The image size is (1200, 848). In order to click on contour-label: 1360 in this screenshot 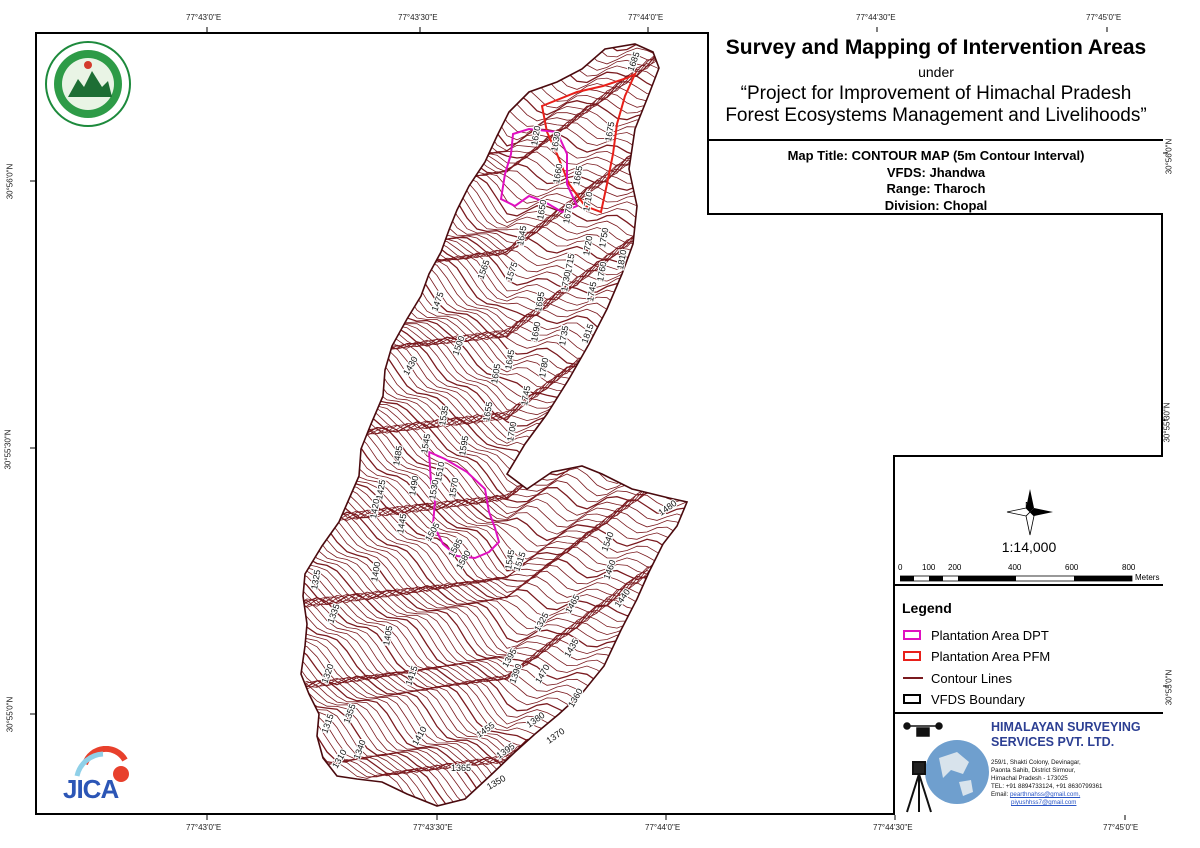, I will do `click(575, 698)`.